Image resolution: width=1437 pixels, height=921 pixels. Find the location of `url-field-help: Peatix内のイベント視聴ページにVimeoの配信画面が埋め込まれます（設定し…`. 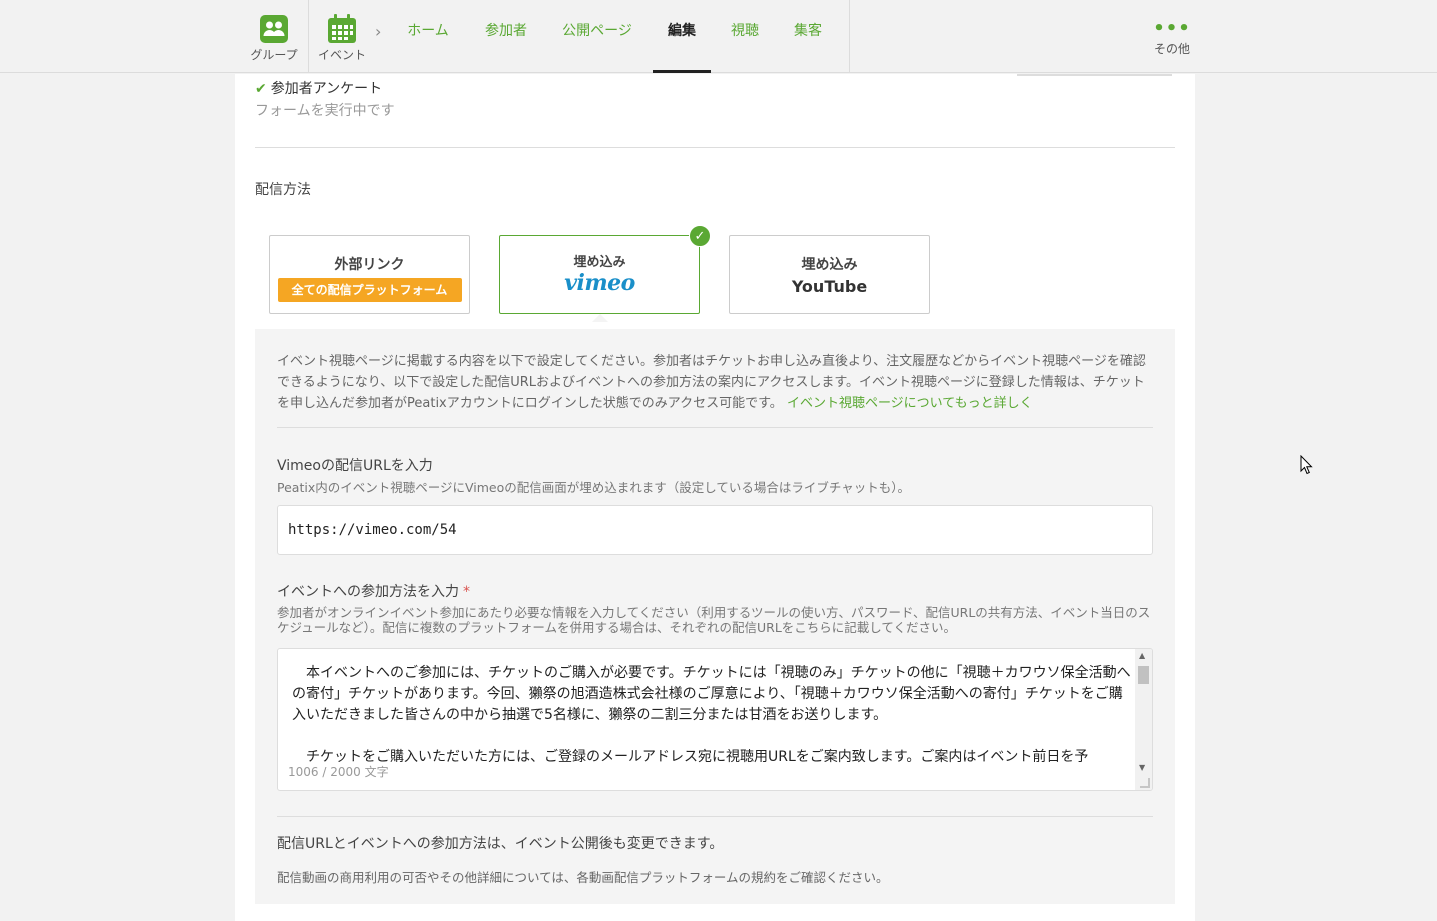

url-field-help: Peatix内のイベント視聴ページにVimeoの配信画面が埋め込まれます（設定し… is located at coordinates (593, 487).